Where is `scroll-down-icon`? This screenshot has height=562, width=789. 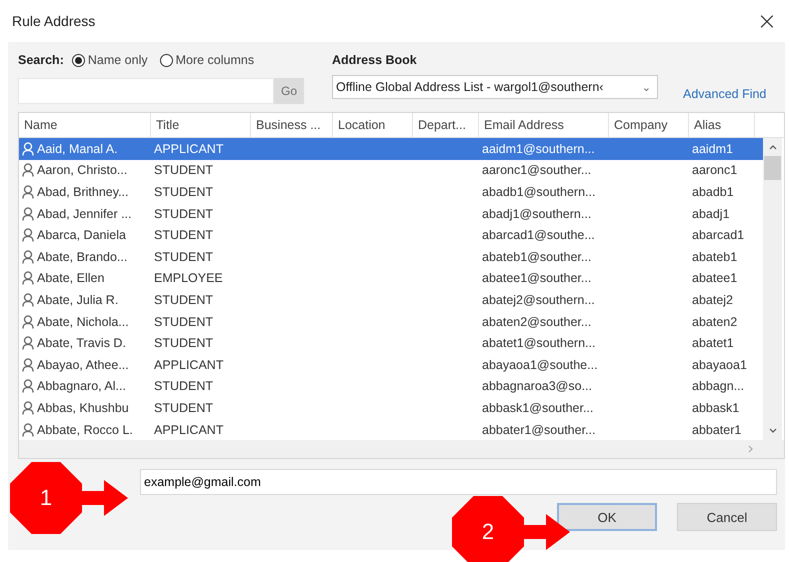 scroll-down-icon is located at coordinates (772, 431).